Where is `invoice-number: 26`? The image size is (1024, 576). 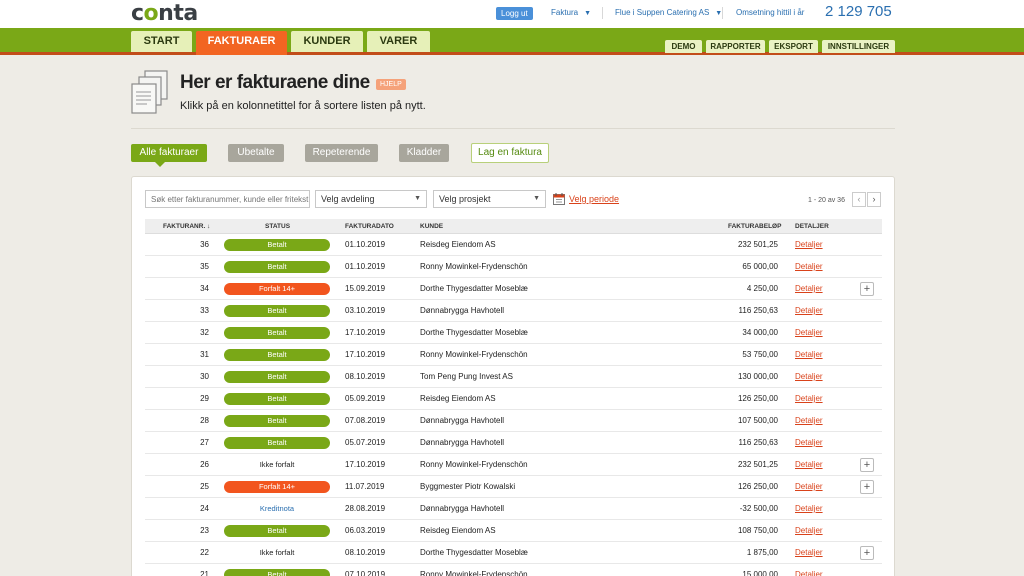 invoice-number: 26 is located at coordinates (204, 464).